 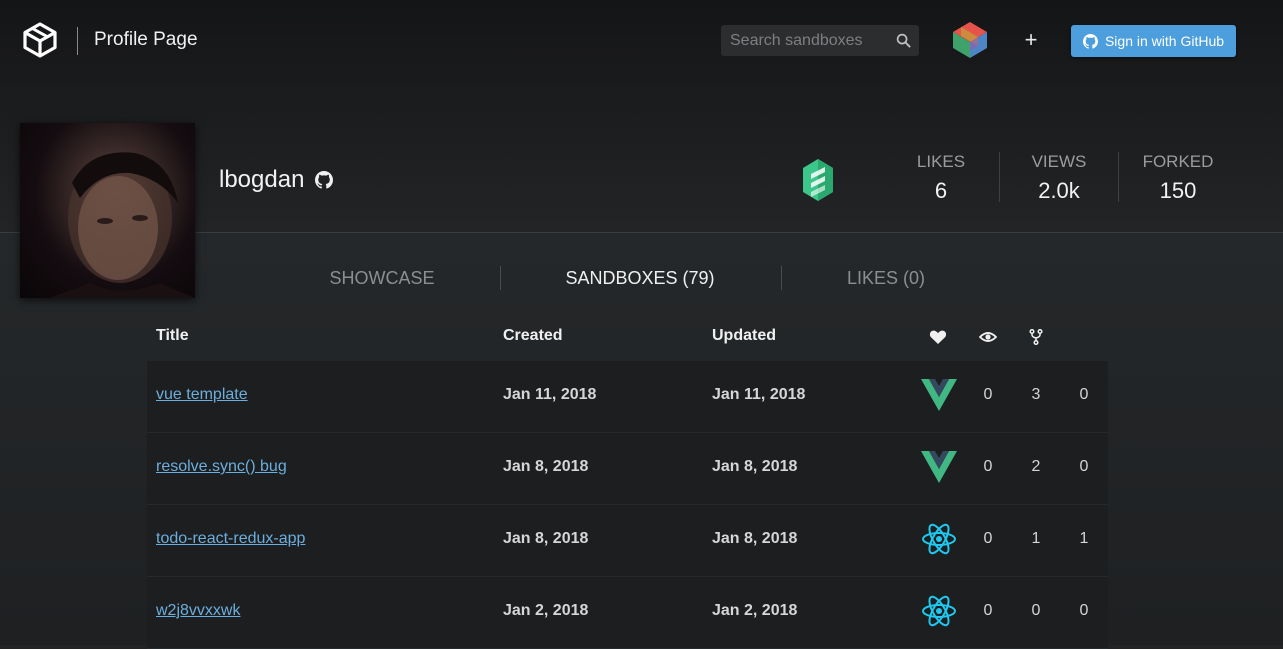 What do you see at coordinates (806, 40) in the screenshot?
I see `search-input` at bounding box center [806, 40].